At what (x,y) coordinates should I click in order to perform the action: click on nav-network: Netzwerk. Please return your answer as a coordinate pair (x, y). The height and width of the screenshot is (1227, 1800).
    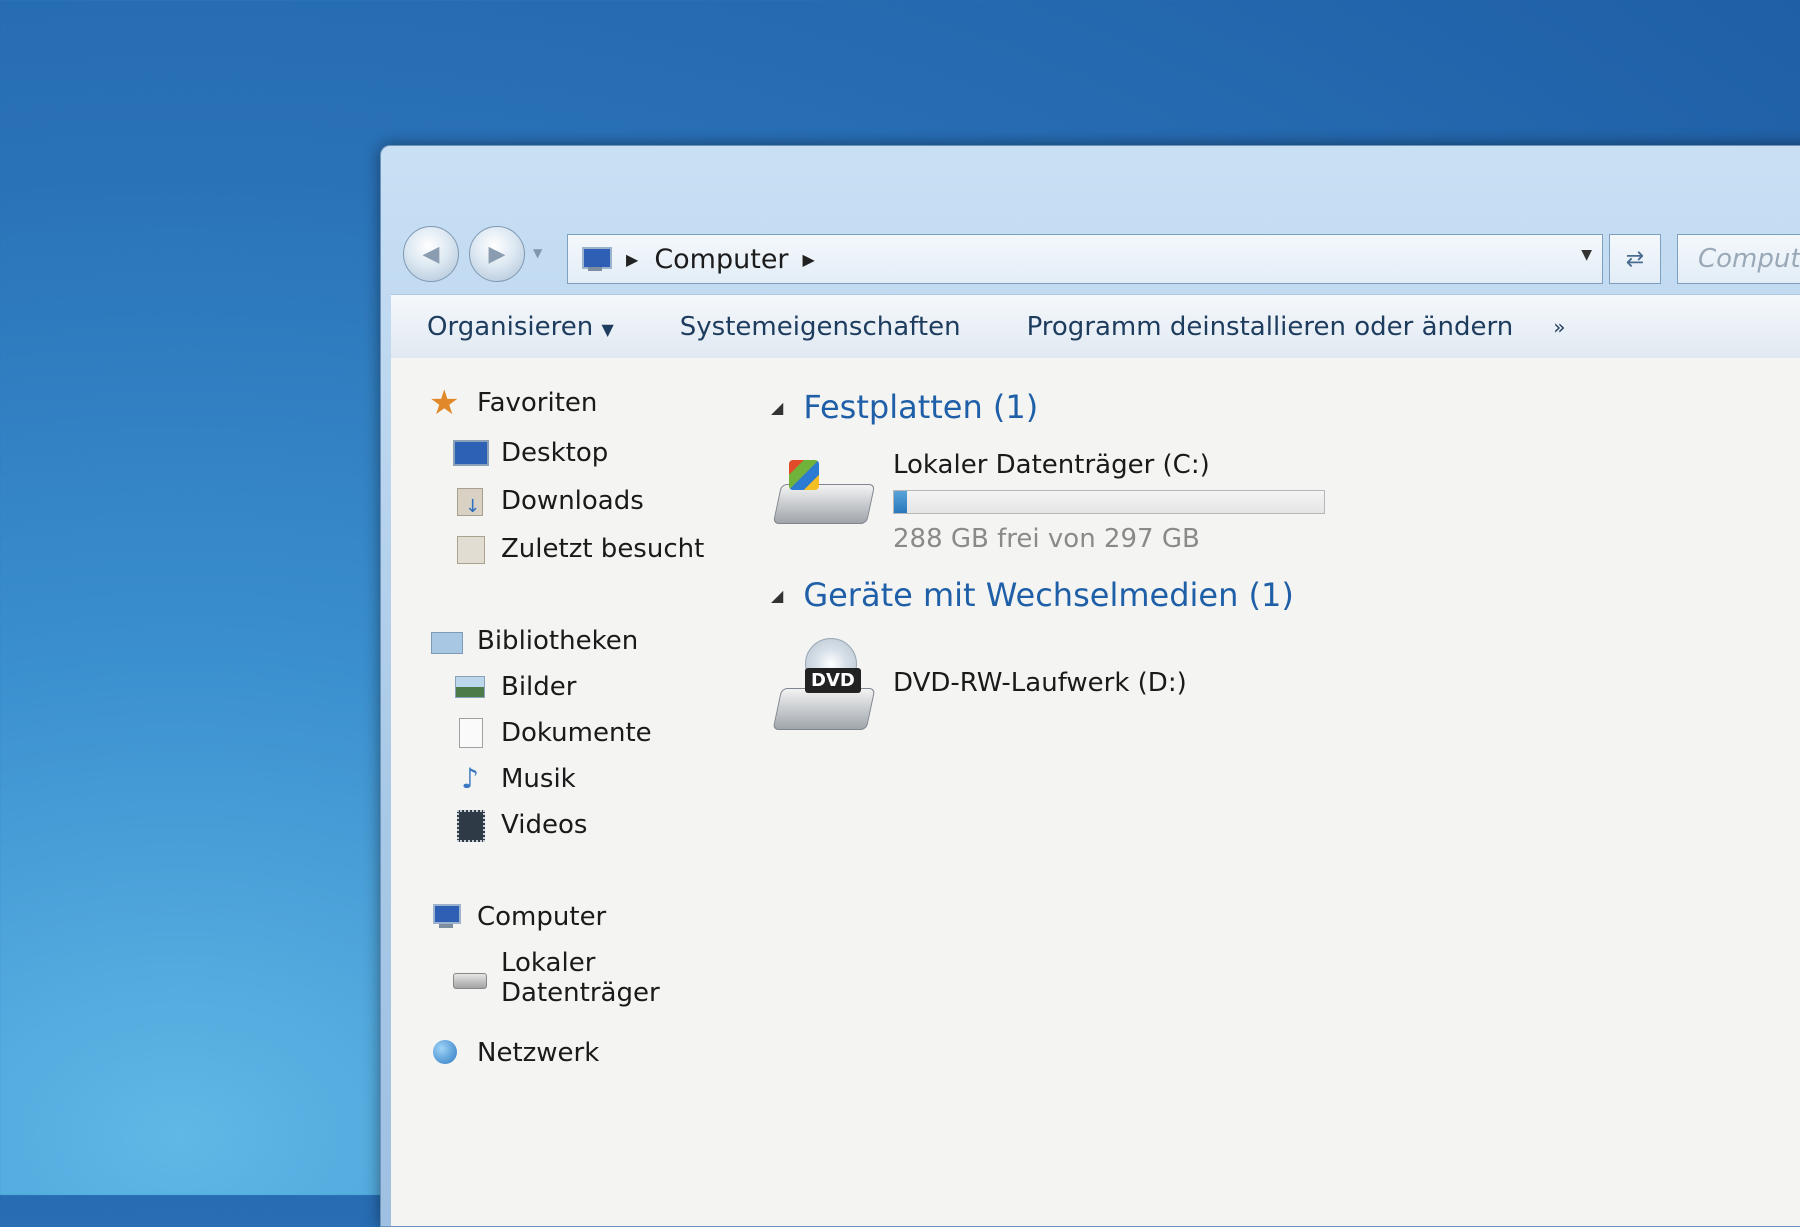
    Looking at the image, I should click on (514, 1053).